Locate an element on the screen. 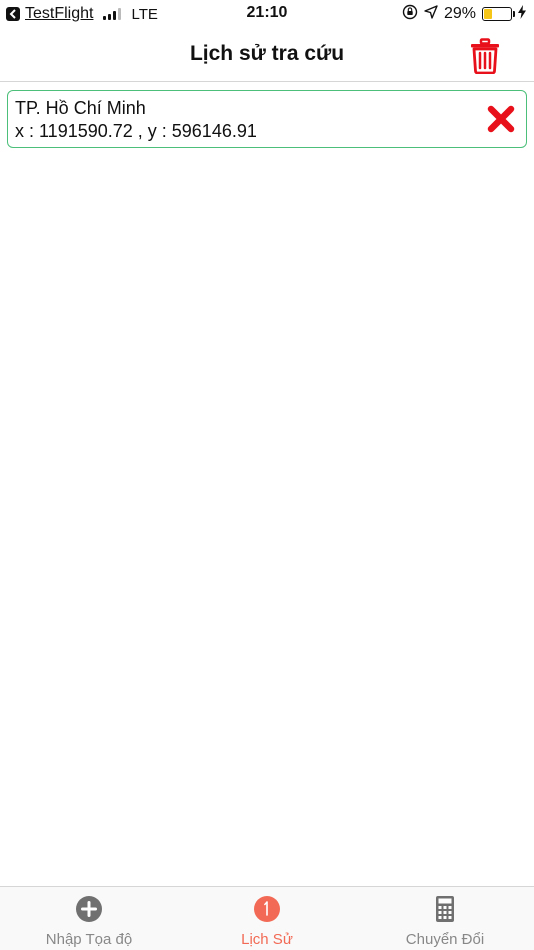 The width and height of the screenshot is (534, 950). delete-item-button is located at coordinates (501, 119).